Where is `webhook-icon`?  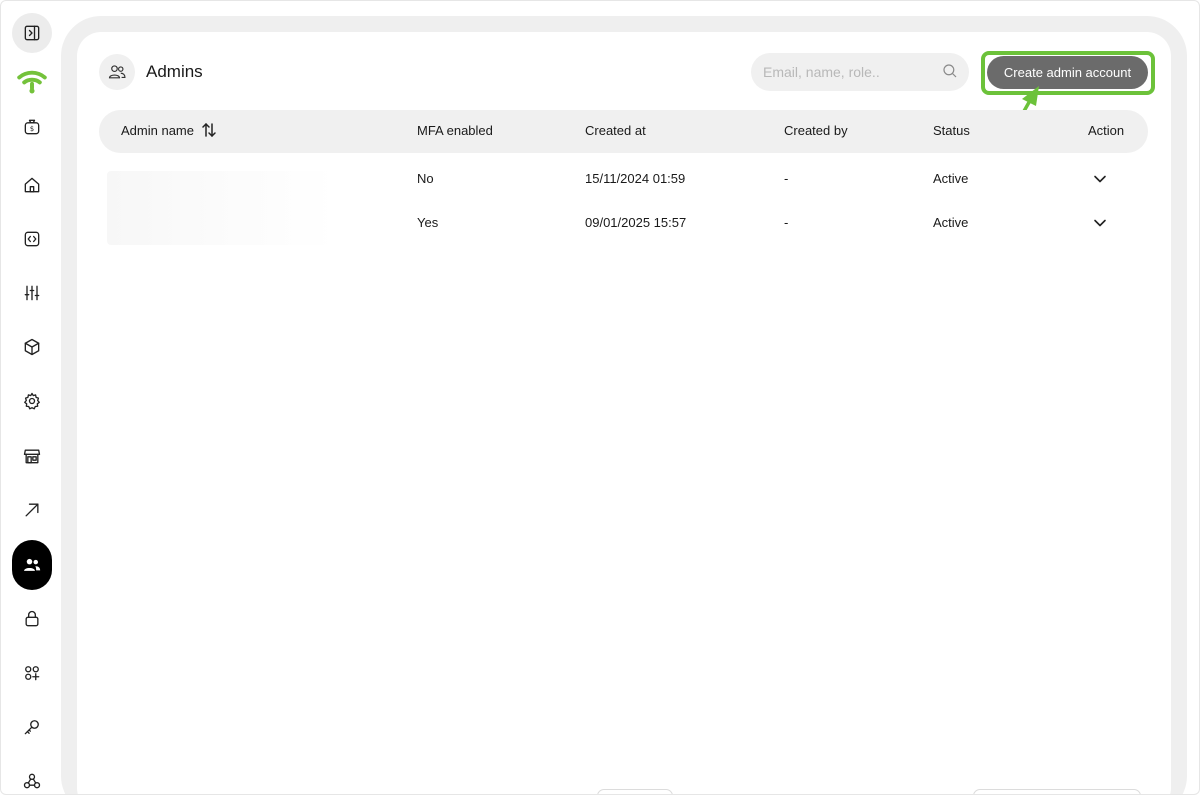 webhook-icon is located at coordinates (32, 781).